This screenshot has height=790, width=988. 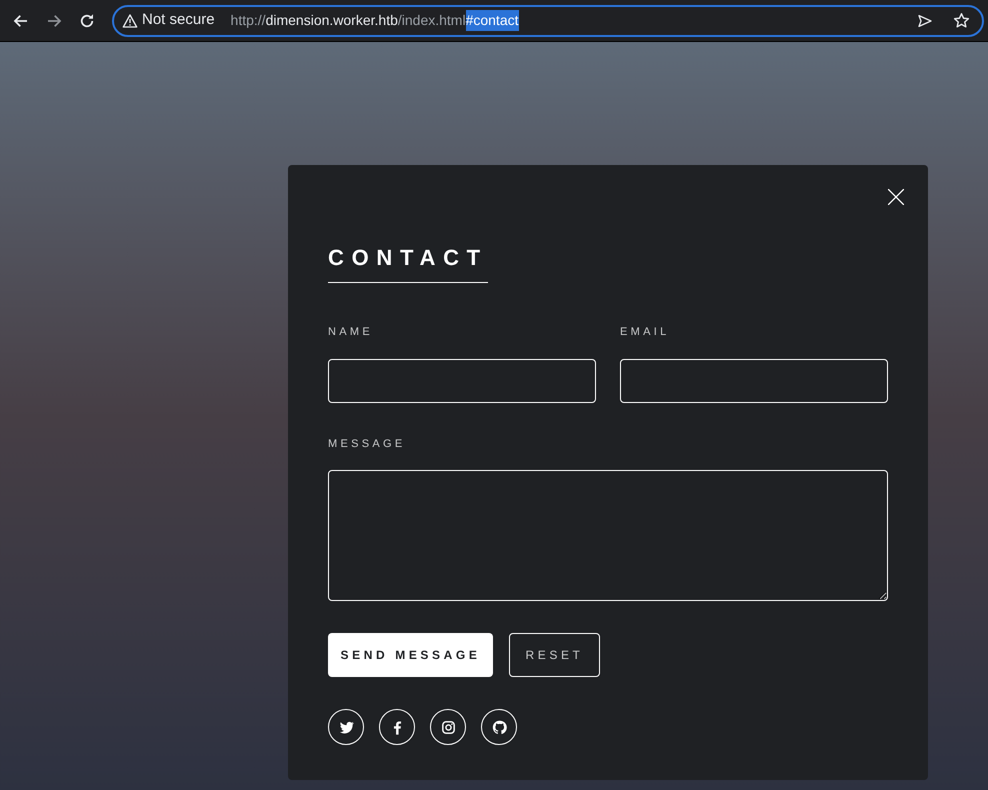 I want to click on field-label: EMAIL, so click(x=645, y=332).